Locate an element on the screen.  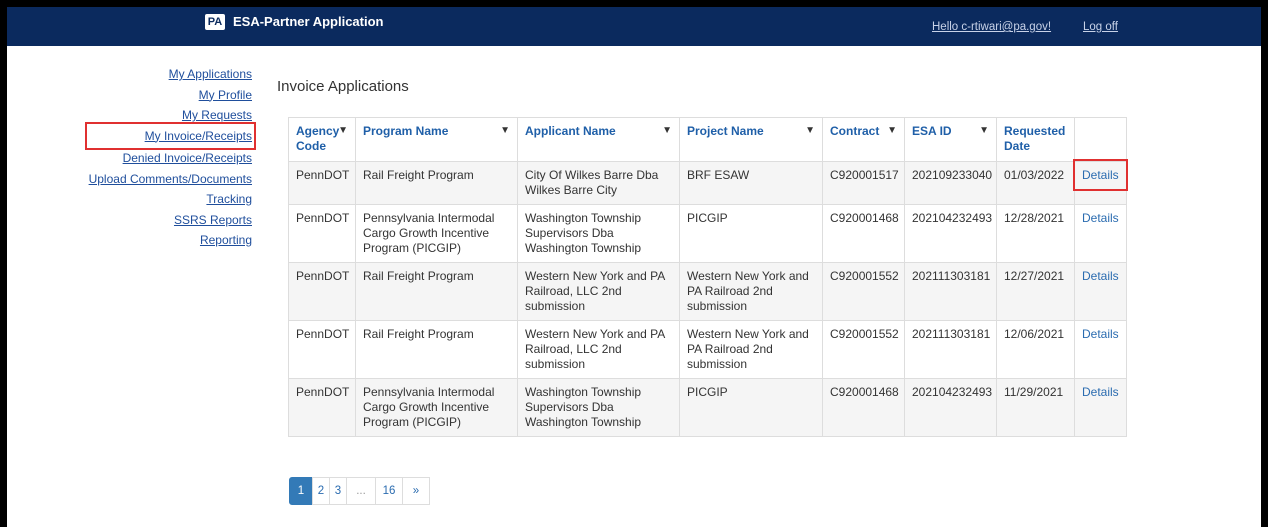
page-title: Invoice Applications is located at coordinates (343, 86).